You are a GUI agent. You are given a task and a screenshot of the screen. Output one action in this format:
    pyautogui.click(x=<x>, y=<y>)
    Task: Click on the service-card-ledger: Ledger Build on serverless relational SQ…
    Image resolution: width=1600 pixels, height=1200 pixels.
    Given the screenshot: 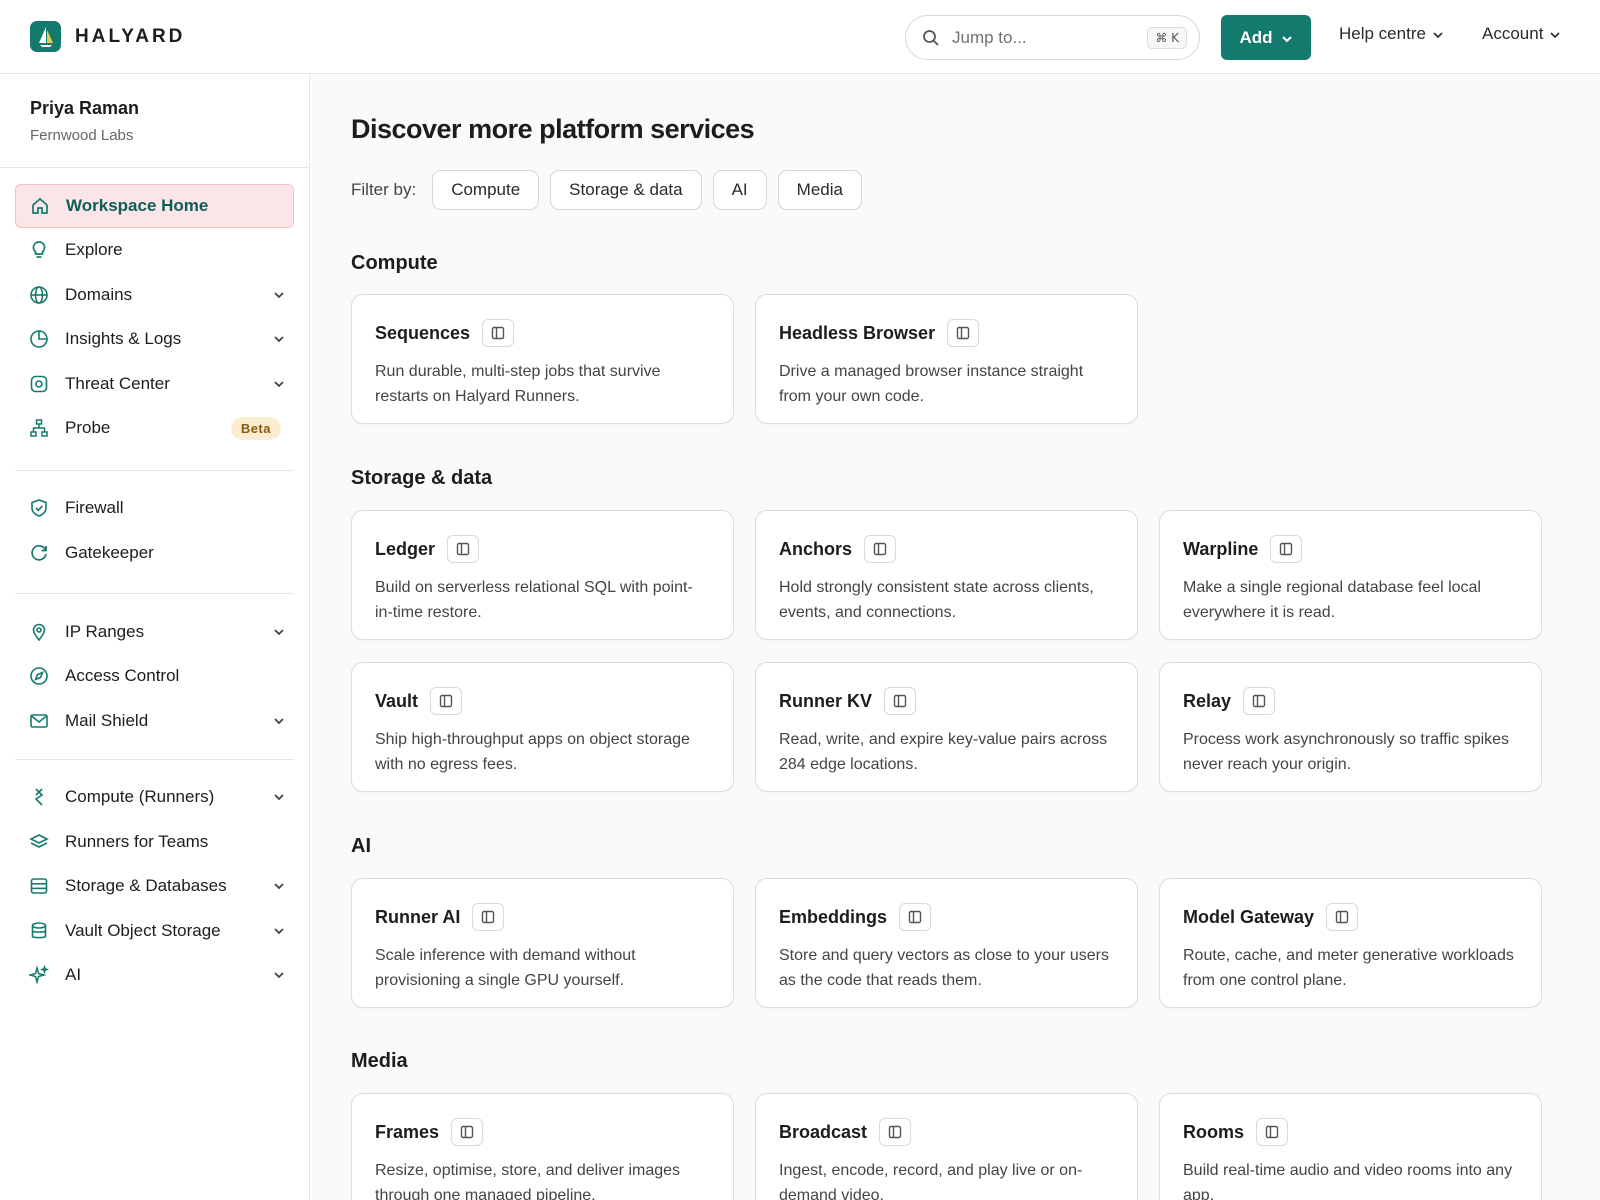 What is the action you would take?
    pyautogui.click(x=542, y=575)
    